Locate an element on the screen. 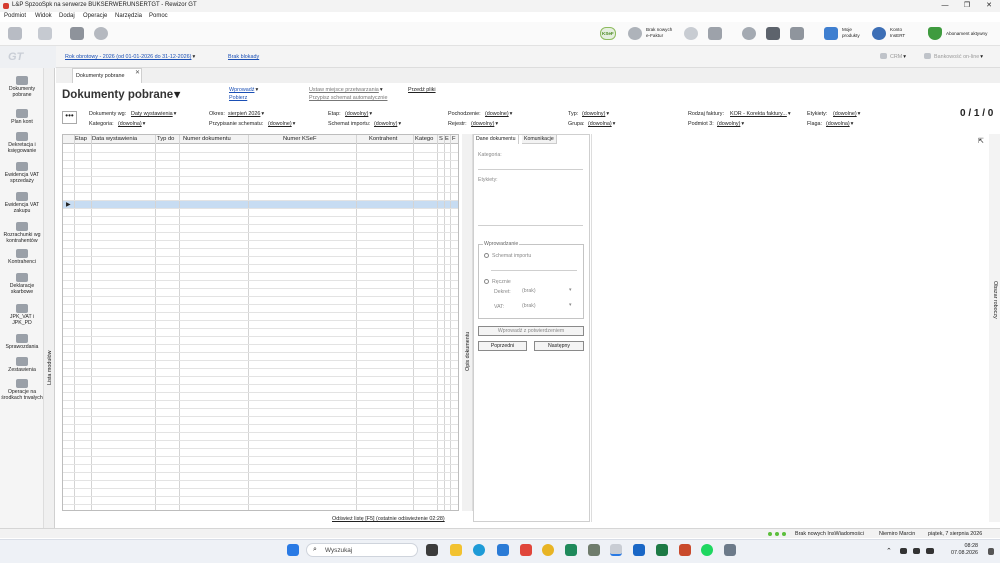 Image resolution: width=1000 pixels, height=563 pixels. filter-rejestr-select: (dowolny) is located at coordinates (484, 124).